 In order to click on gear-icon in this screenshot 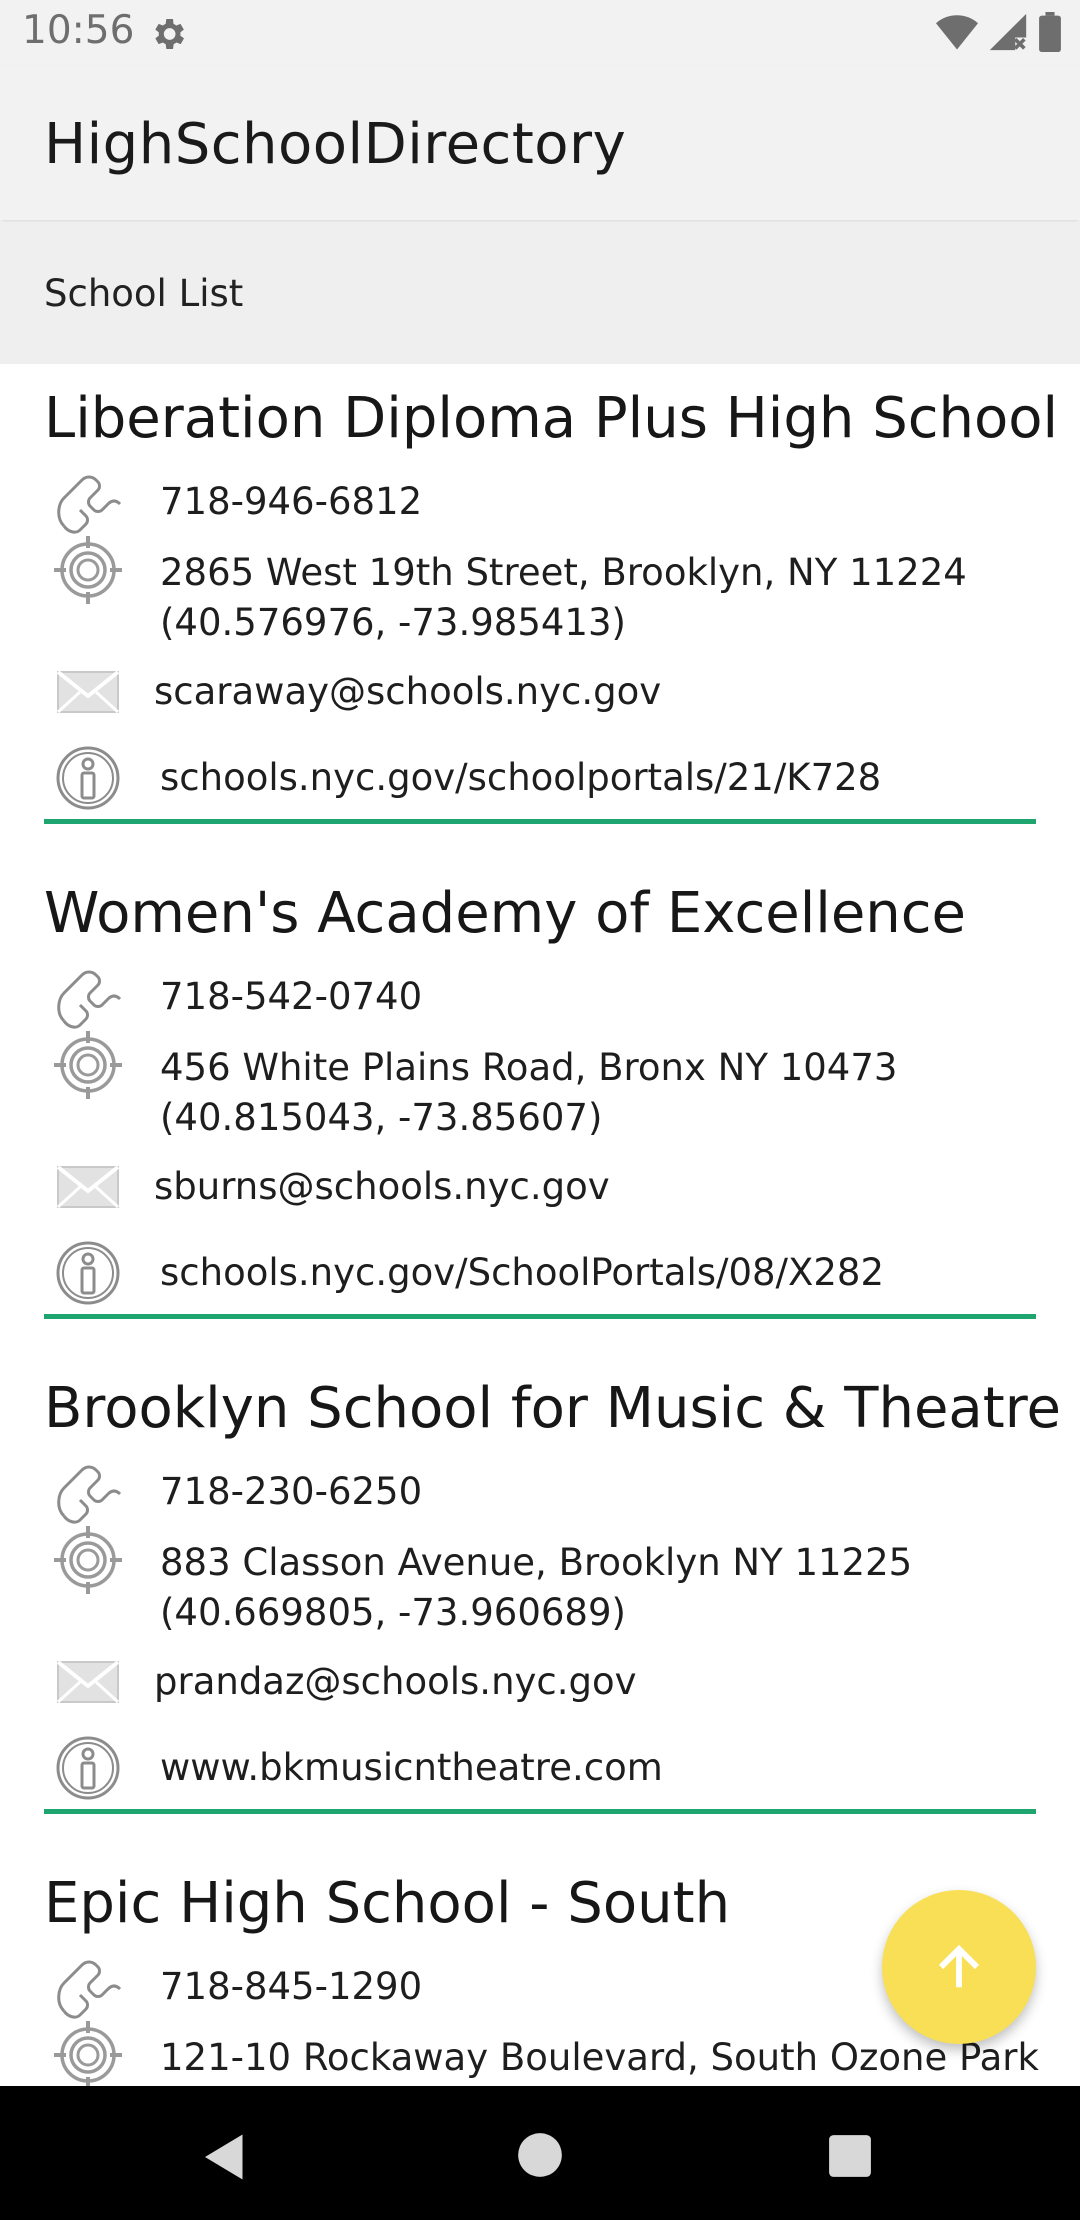, I will do `click(169, 34)`.